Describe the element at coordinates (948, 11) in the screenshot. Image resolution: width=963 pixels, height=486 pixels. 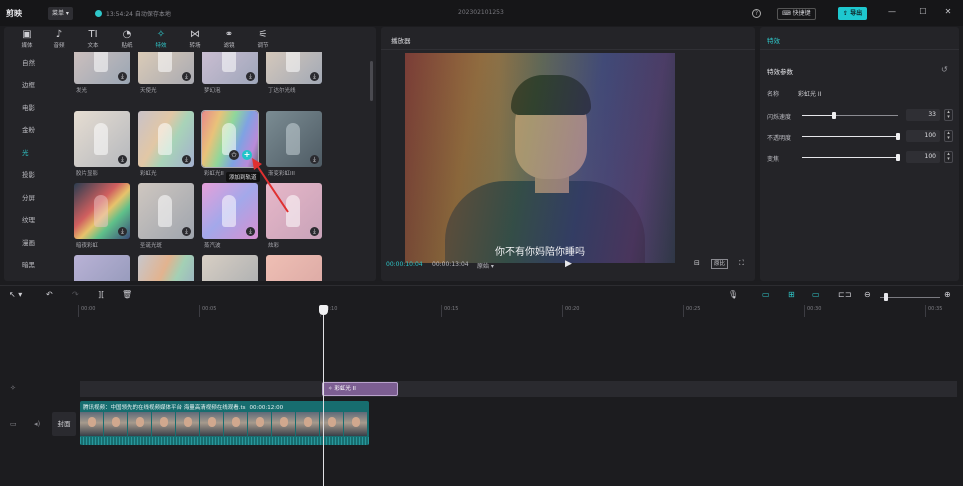
I see `close-icon: ✕` at that location.